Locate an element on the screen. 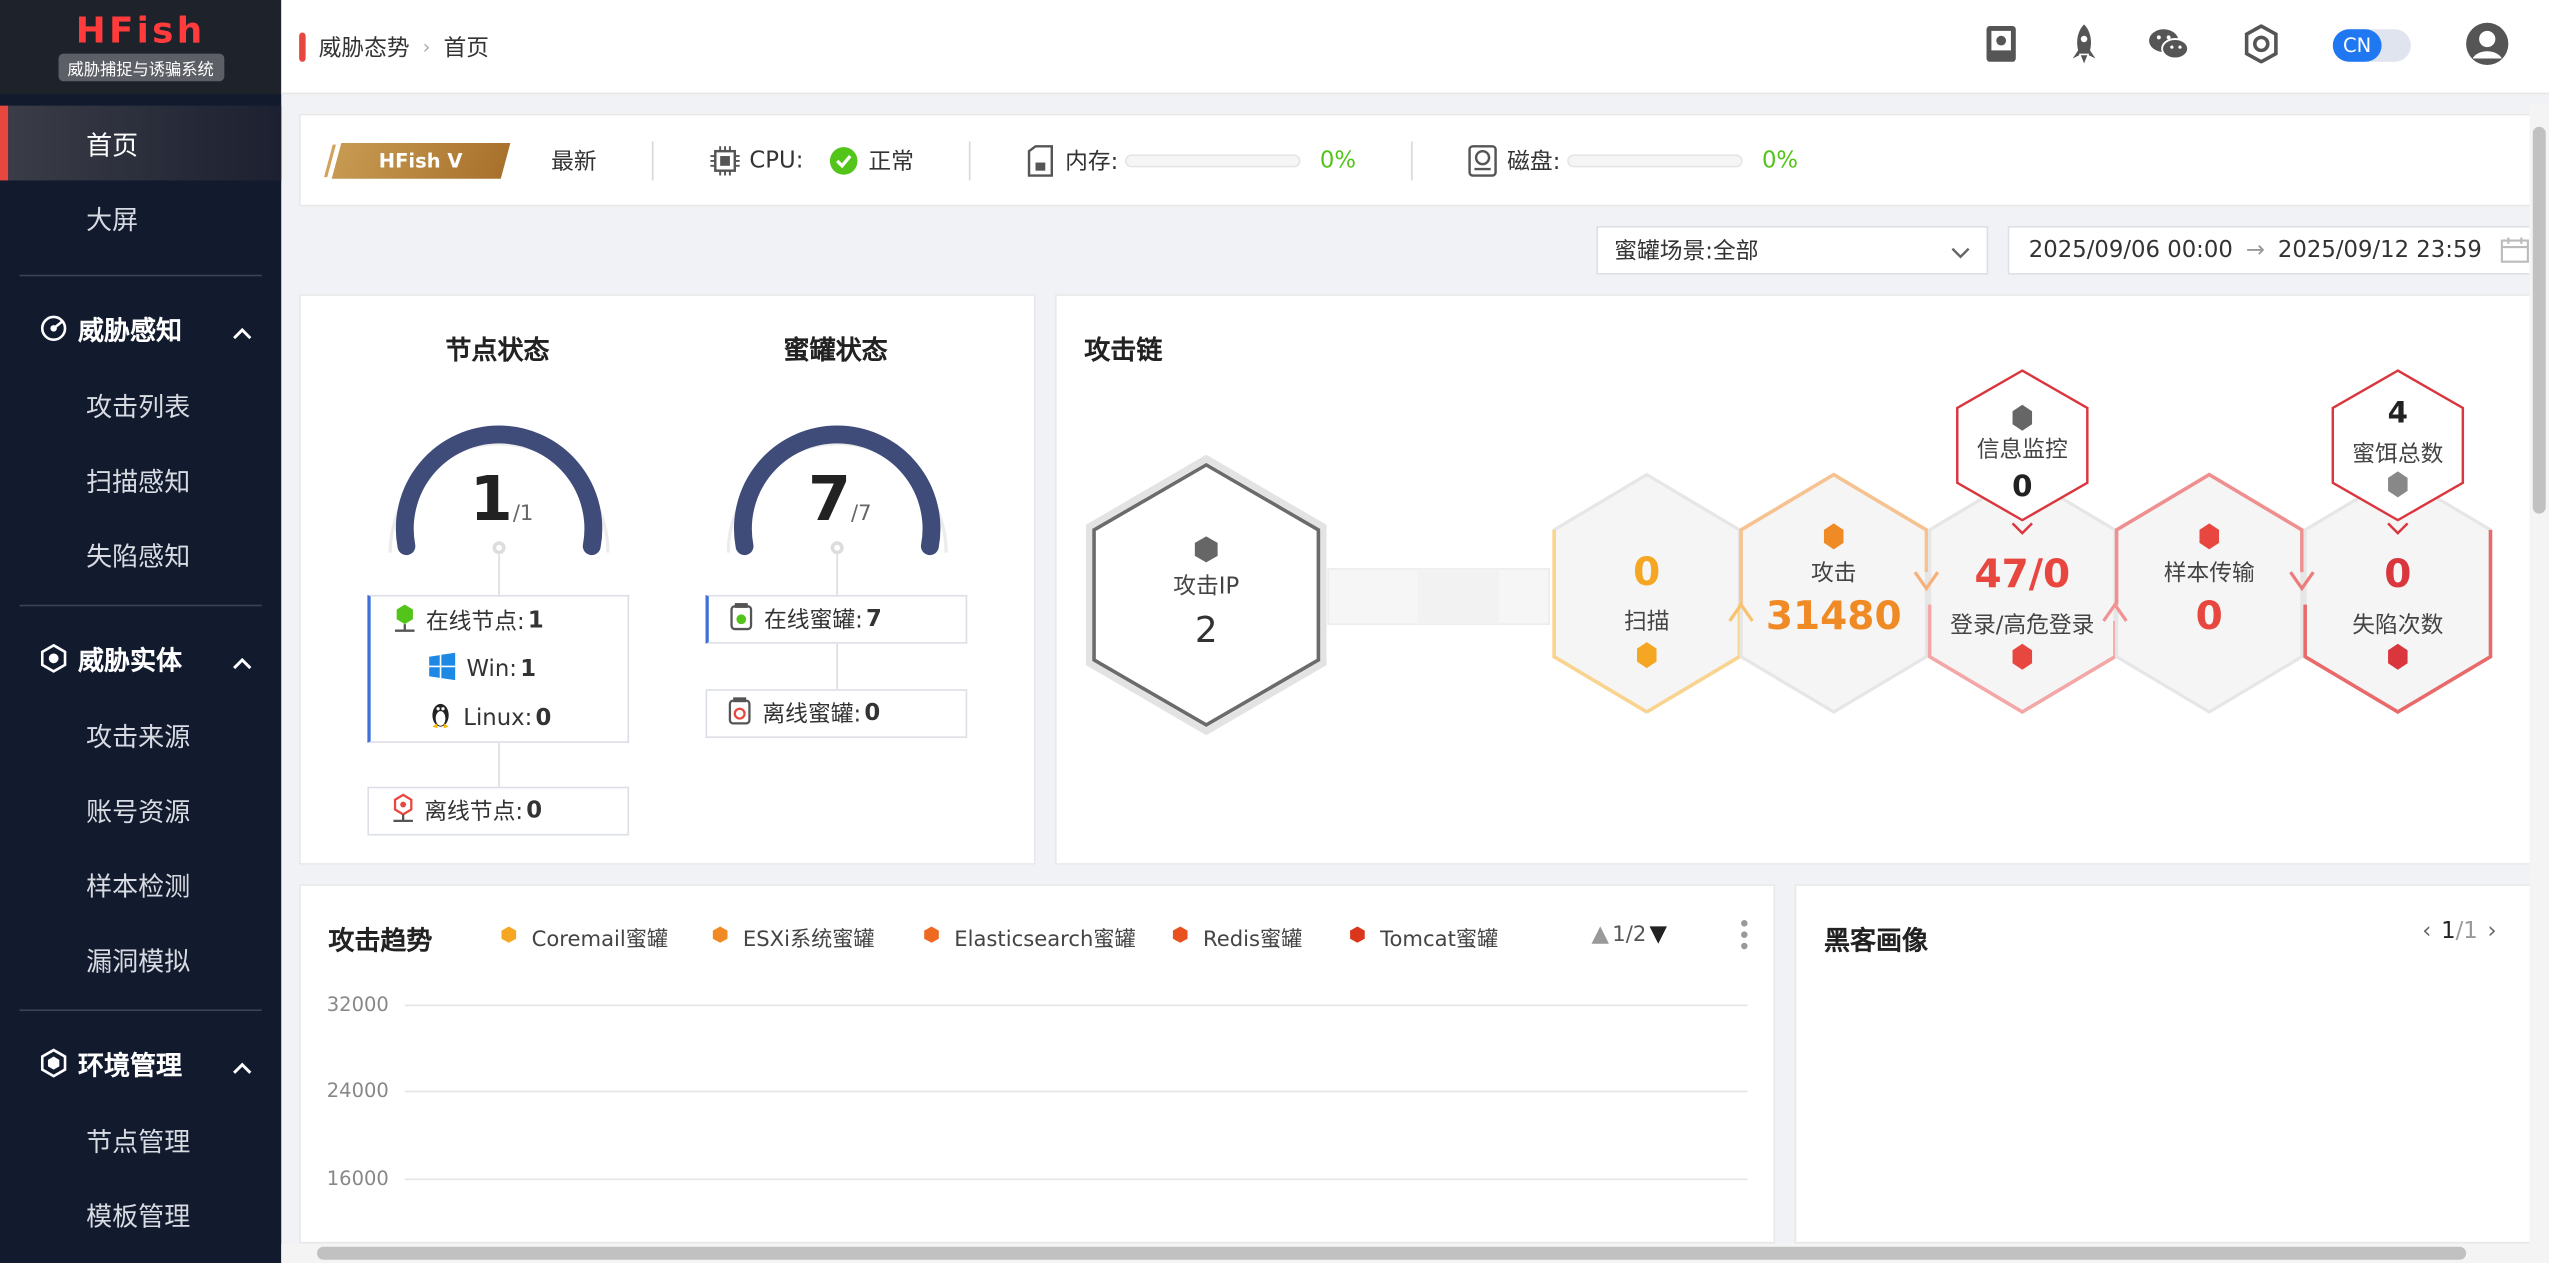  sidebar-group-threat-entity: 威胁实体 is located at coordinates (140, 658).